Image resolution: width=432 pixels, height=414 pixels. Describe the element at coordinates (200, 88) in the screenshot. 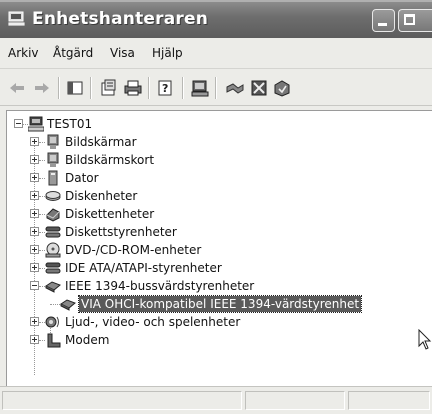

I see `scan-hardware-icon` at that location.